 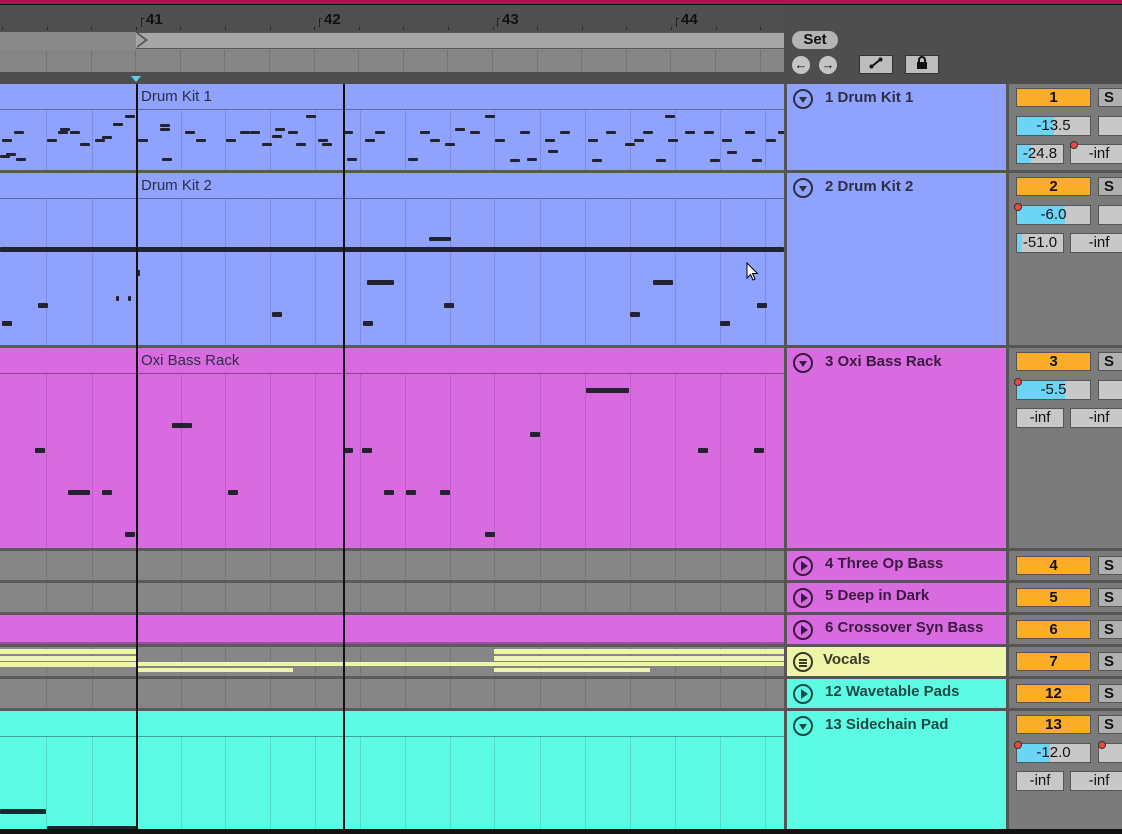 What do you see at coordinates (136, 79) in the screenshot?
I see `start-marker-icon` at bounding box center [136, 79].